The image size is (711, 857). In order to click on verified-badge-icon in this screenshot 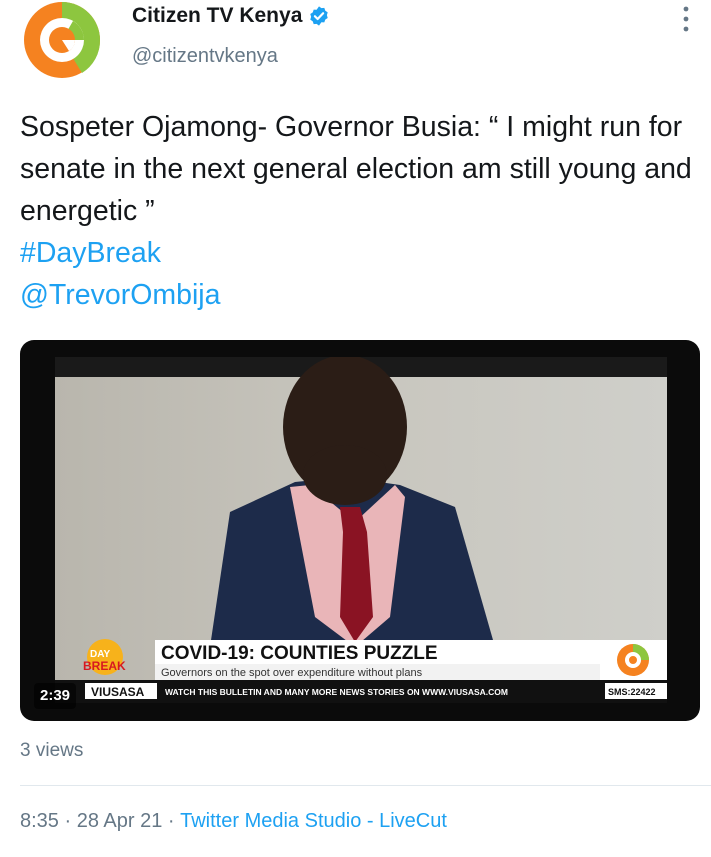, I will do `click(319, 16)`.